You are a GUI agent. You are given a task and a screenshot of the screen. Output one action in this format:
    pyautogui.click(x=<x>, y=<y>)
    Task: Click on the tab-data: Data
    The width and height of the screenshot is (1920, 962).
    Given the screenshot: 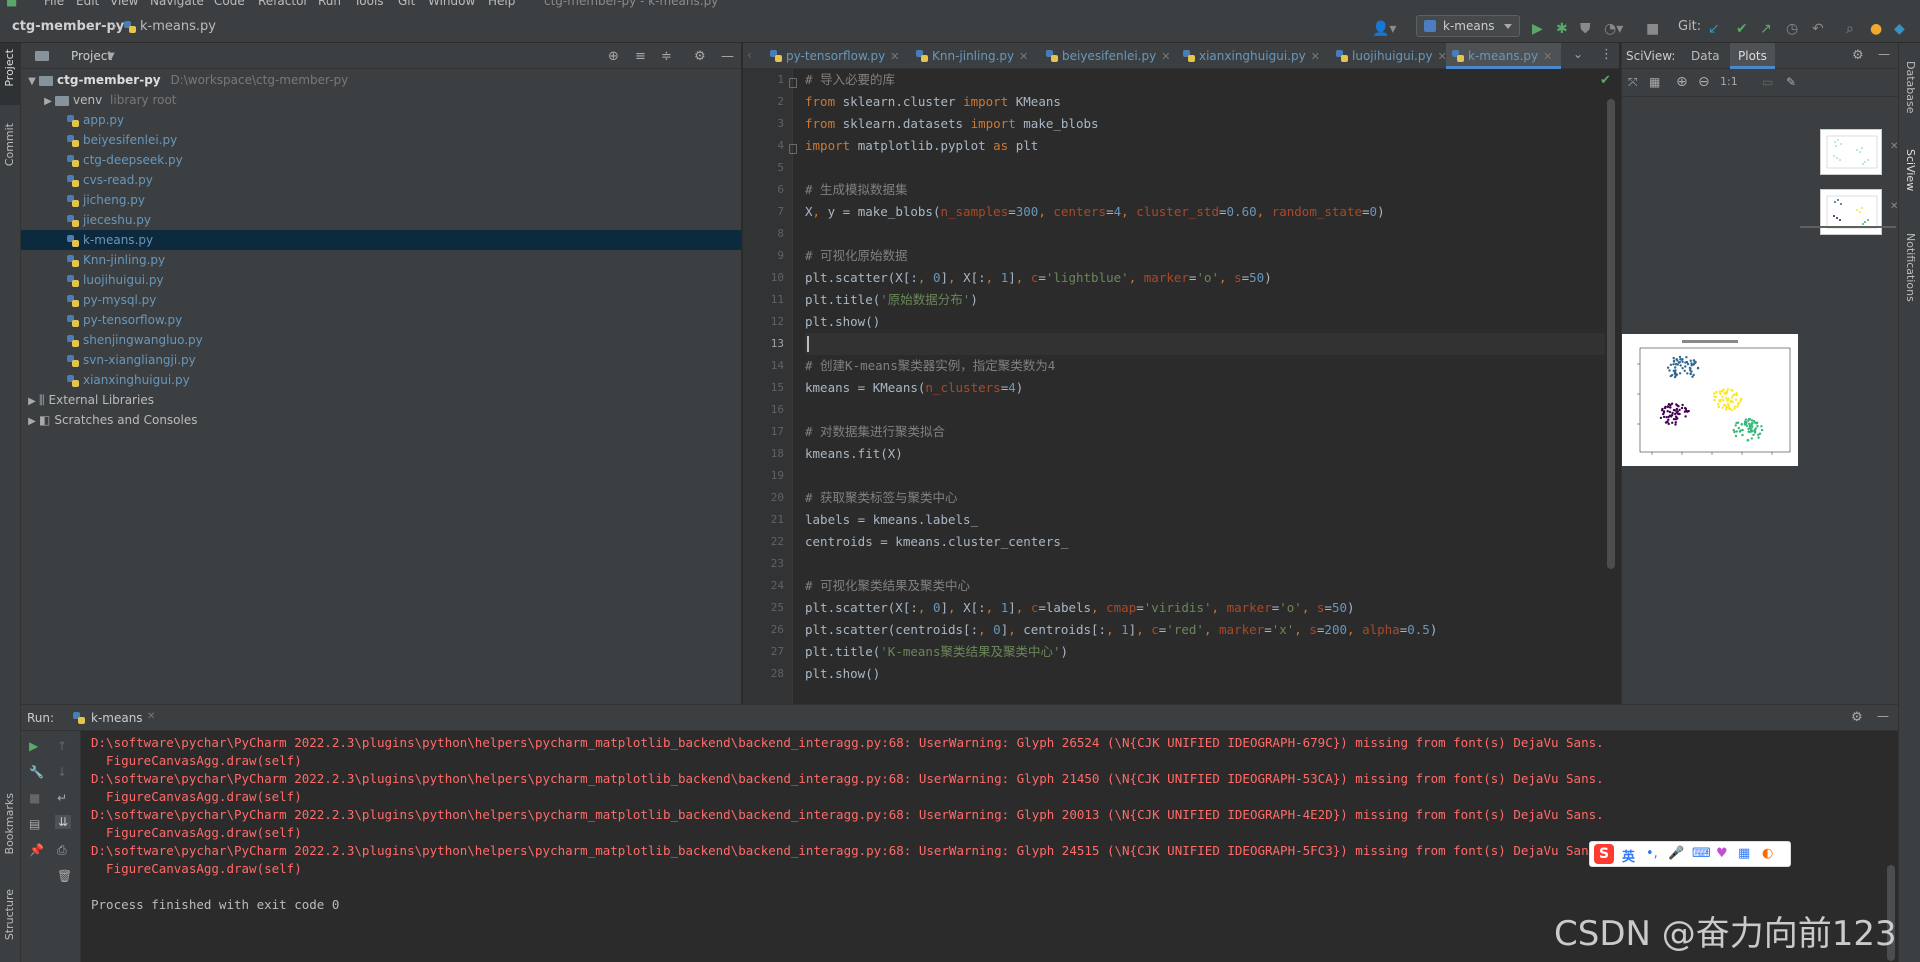 What is the action you would take?
    pyautogui.click(x=1705, y=56)
    